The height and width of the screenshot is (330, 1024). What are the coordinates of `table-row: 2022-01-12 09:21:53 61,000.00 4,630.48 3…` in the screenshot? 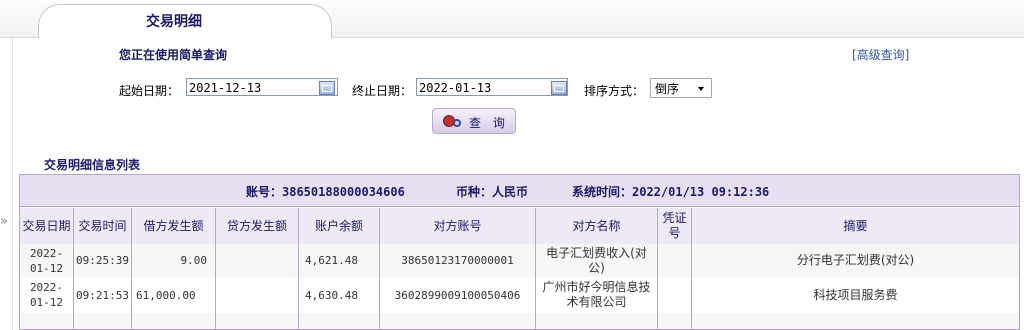 It's located at (519, 295).